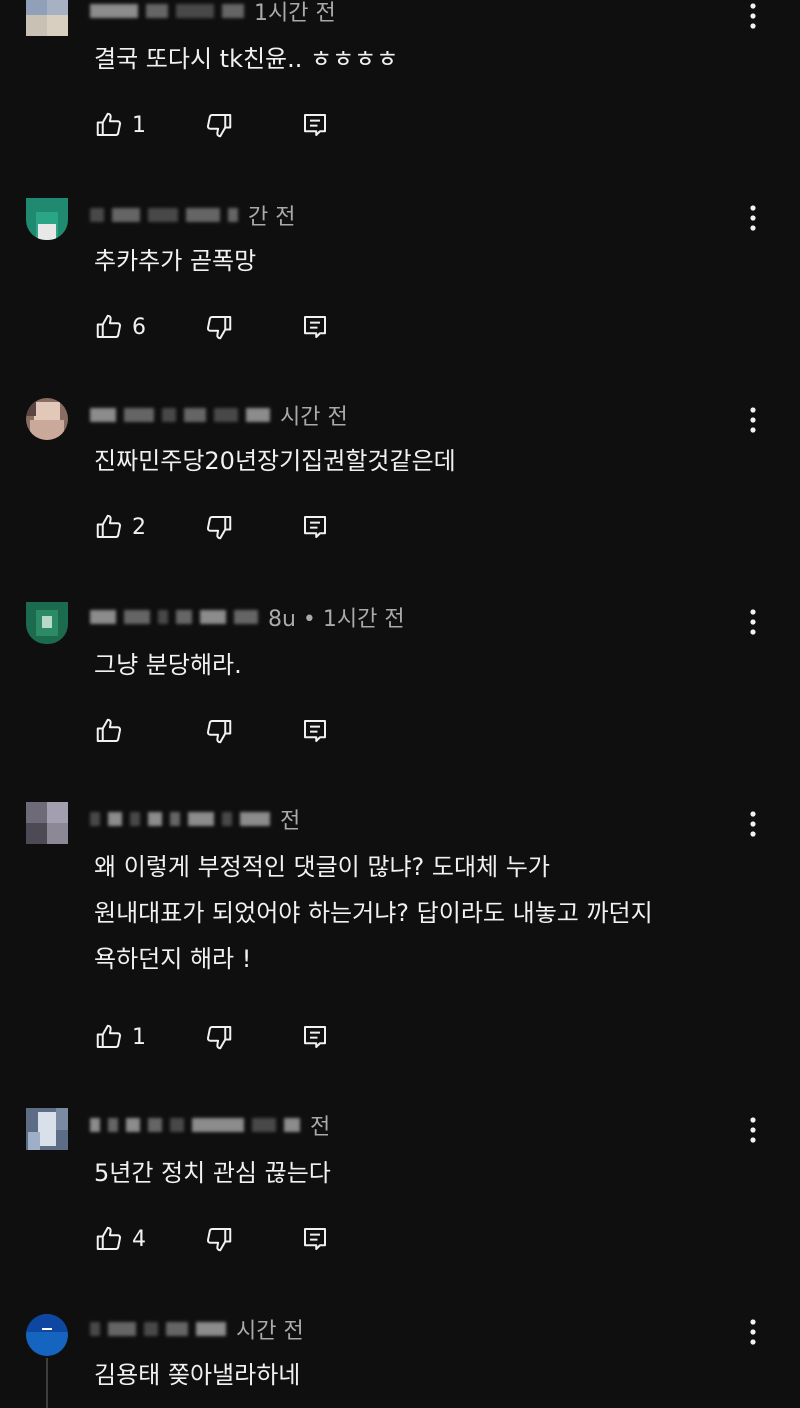 The image size is (800, 1408). I want to click on comment-text: 결국 또다시 tk친윤.. ㅎㅎㅎㅎ, so click(246, 59).